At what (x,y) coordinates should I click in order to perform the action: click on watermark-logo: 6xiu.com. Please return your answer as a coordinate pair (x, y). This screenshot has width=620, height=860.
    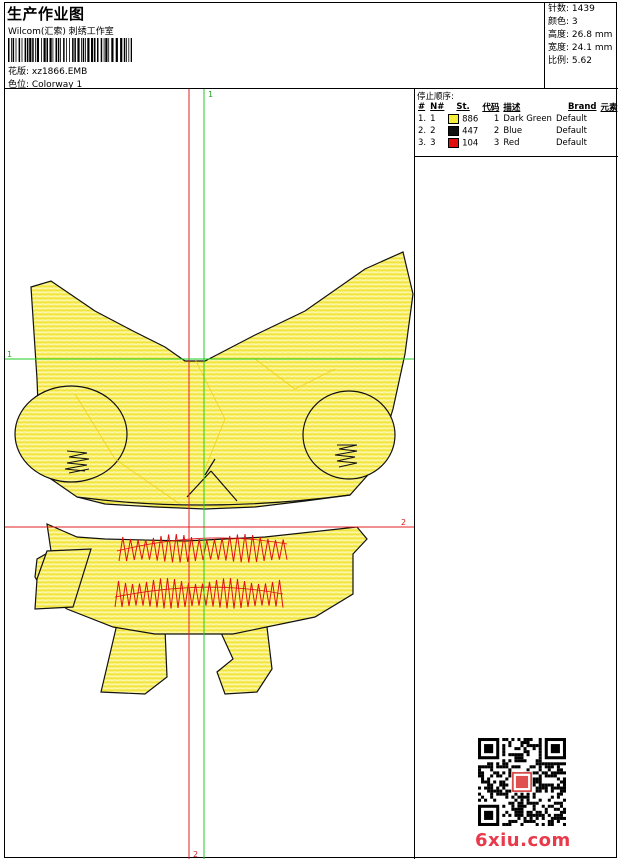
    Looking at the image, I should click on (523, 840).